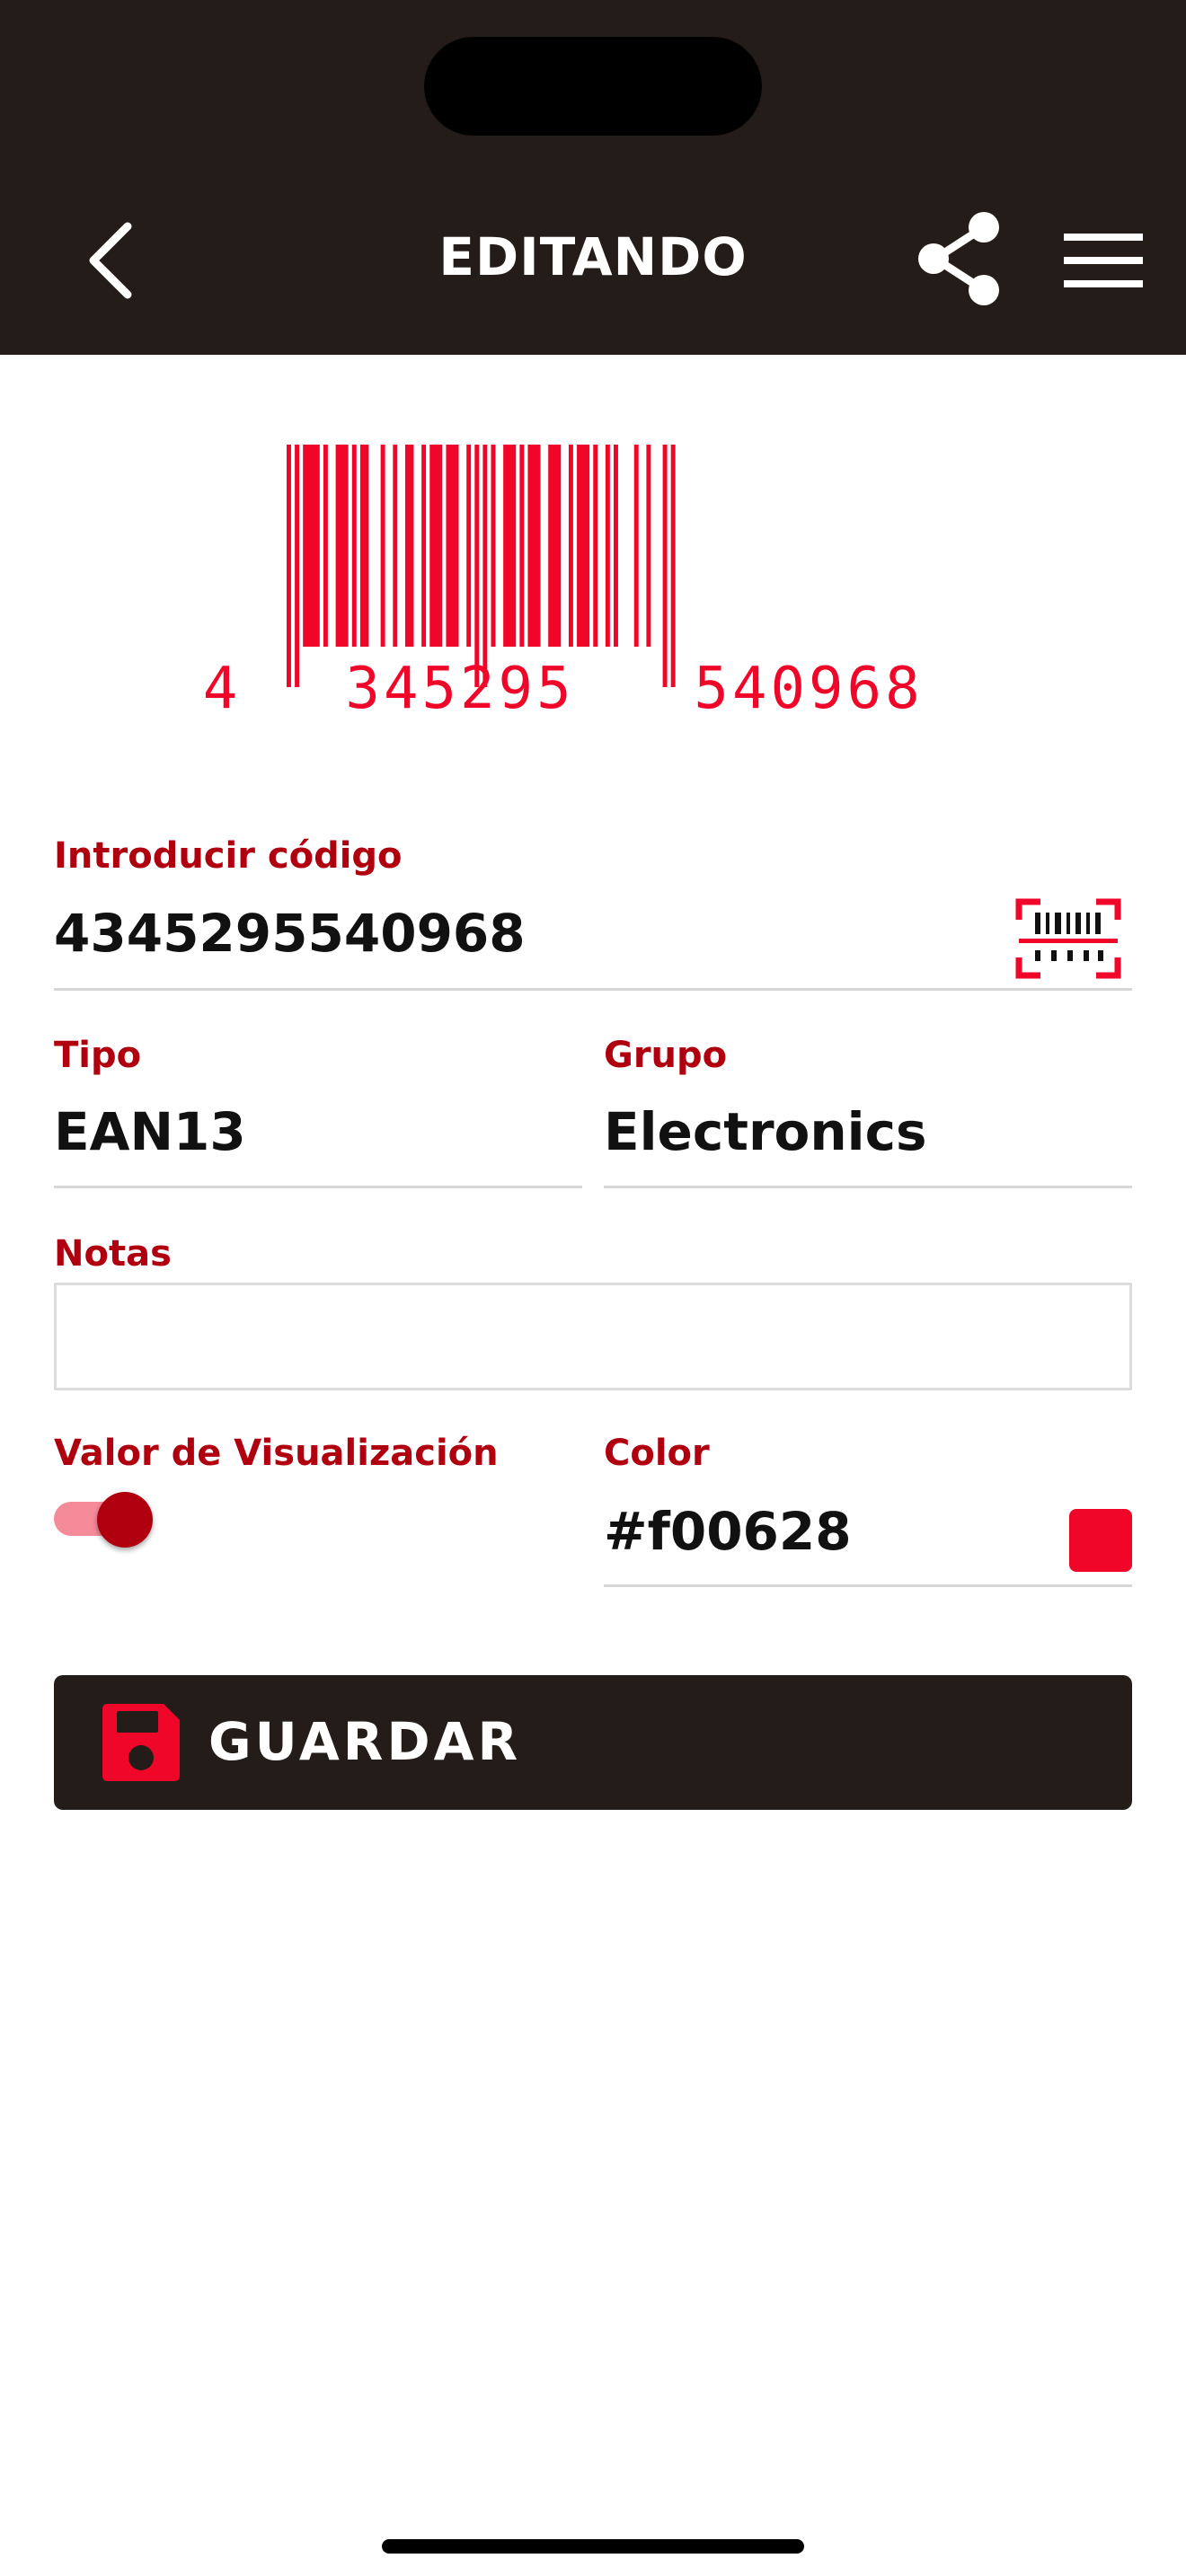  I want to click on save-button-label: GUARDAR, so click(365, 1741).